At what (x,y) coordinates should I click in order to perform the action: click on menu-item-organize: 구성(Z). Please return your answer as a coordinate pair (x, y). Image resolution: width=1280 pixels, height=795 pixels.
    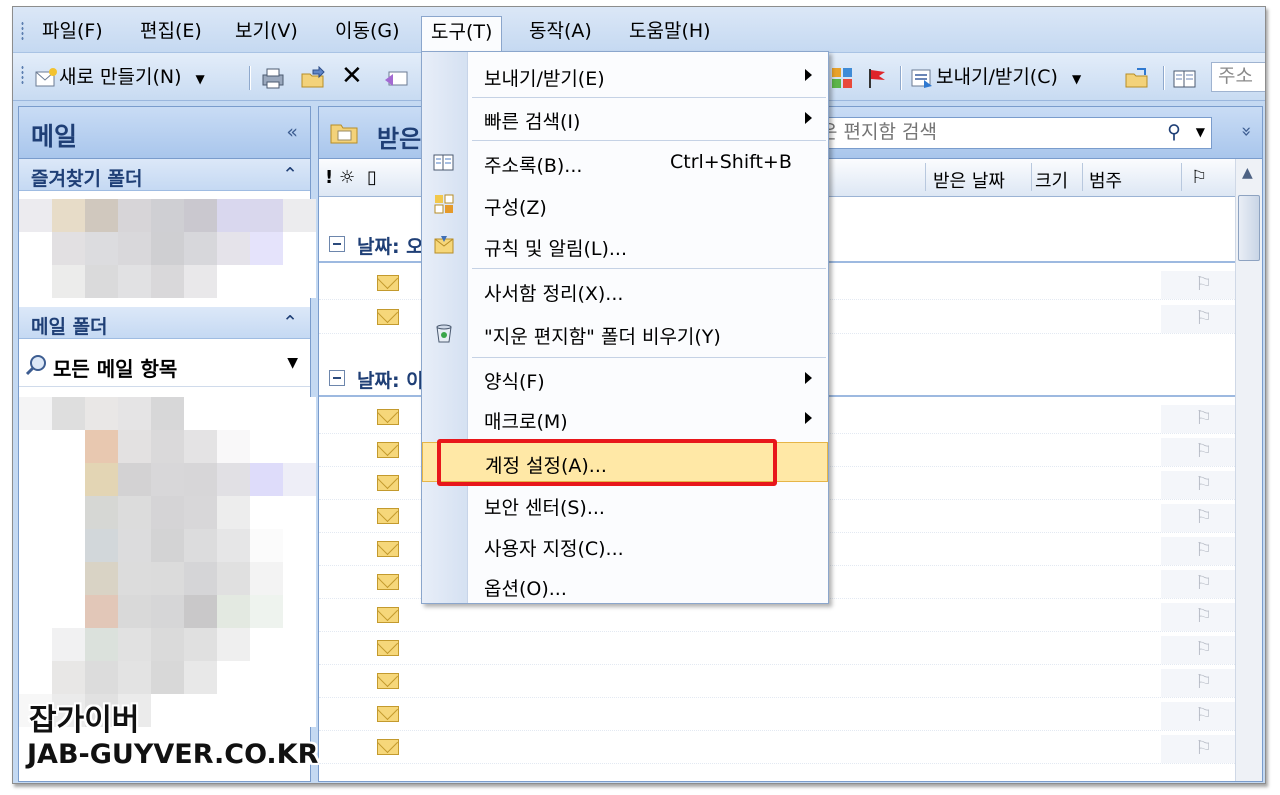
    Looking at the image, I should click on (625, 204).